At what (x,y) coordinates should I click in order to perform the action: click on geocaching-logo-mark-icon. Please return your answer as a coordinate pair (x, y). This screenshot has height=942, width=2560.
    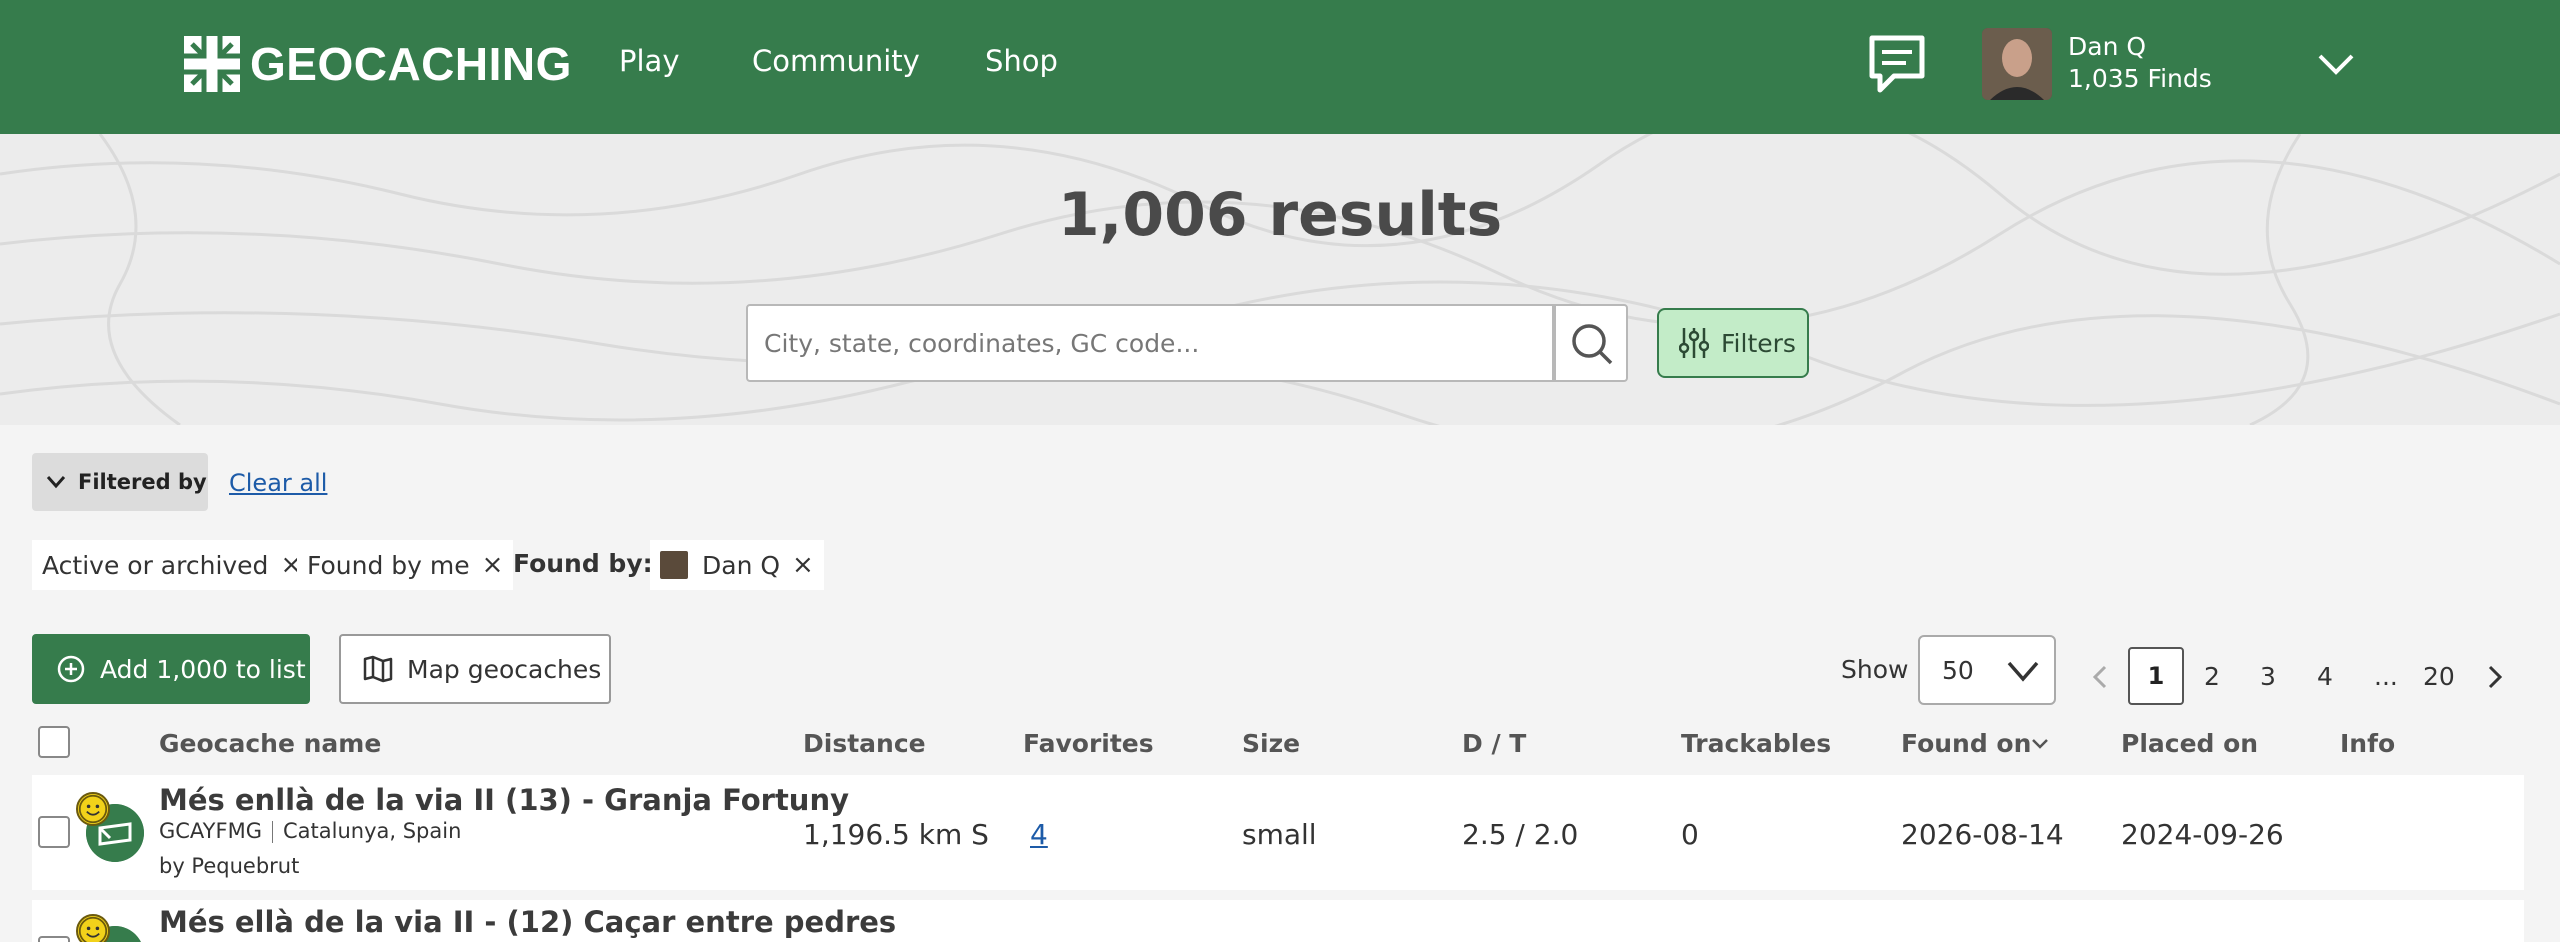
    Looking at the image, I should click on (212, 64).